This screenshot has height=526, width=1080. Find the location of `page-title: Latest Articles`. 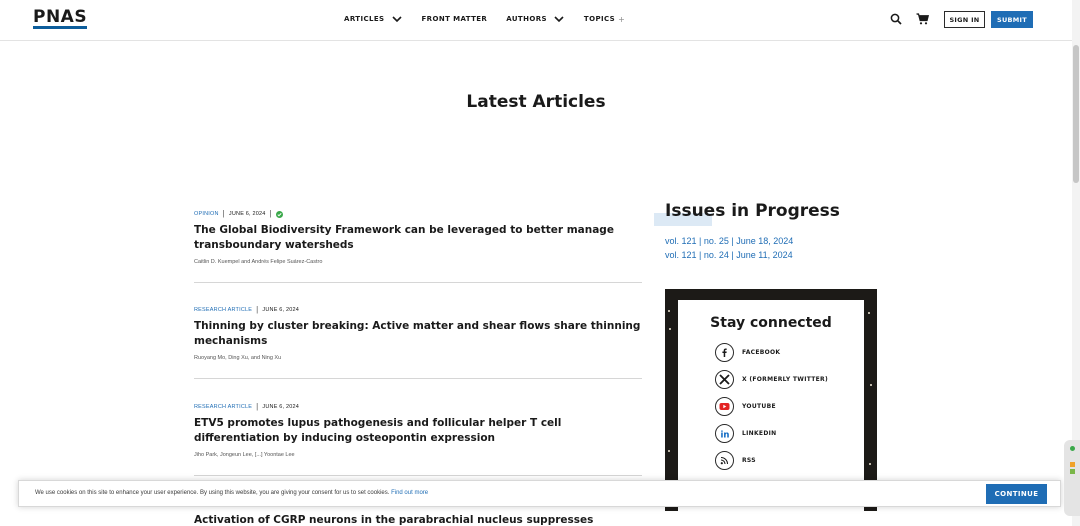

page-title: Latest Articles is located at coordinates (536, 102).